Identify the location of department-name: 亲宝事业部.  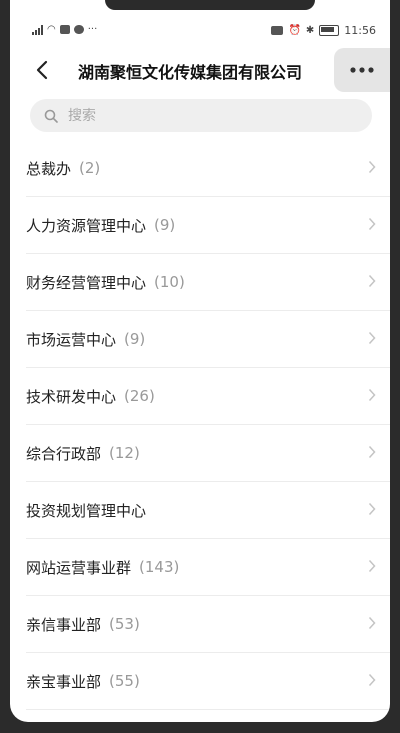
(64, 681).